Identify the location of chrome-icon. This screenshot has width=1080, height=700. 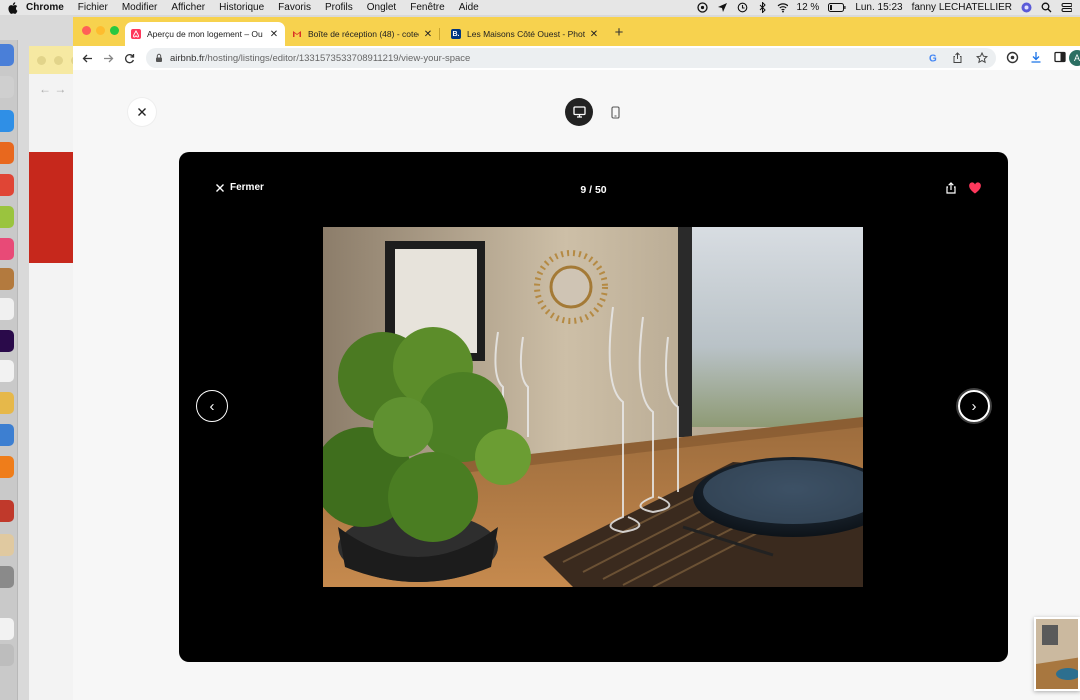
(7, 185).